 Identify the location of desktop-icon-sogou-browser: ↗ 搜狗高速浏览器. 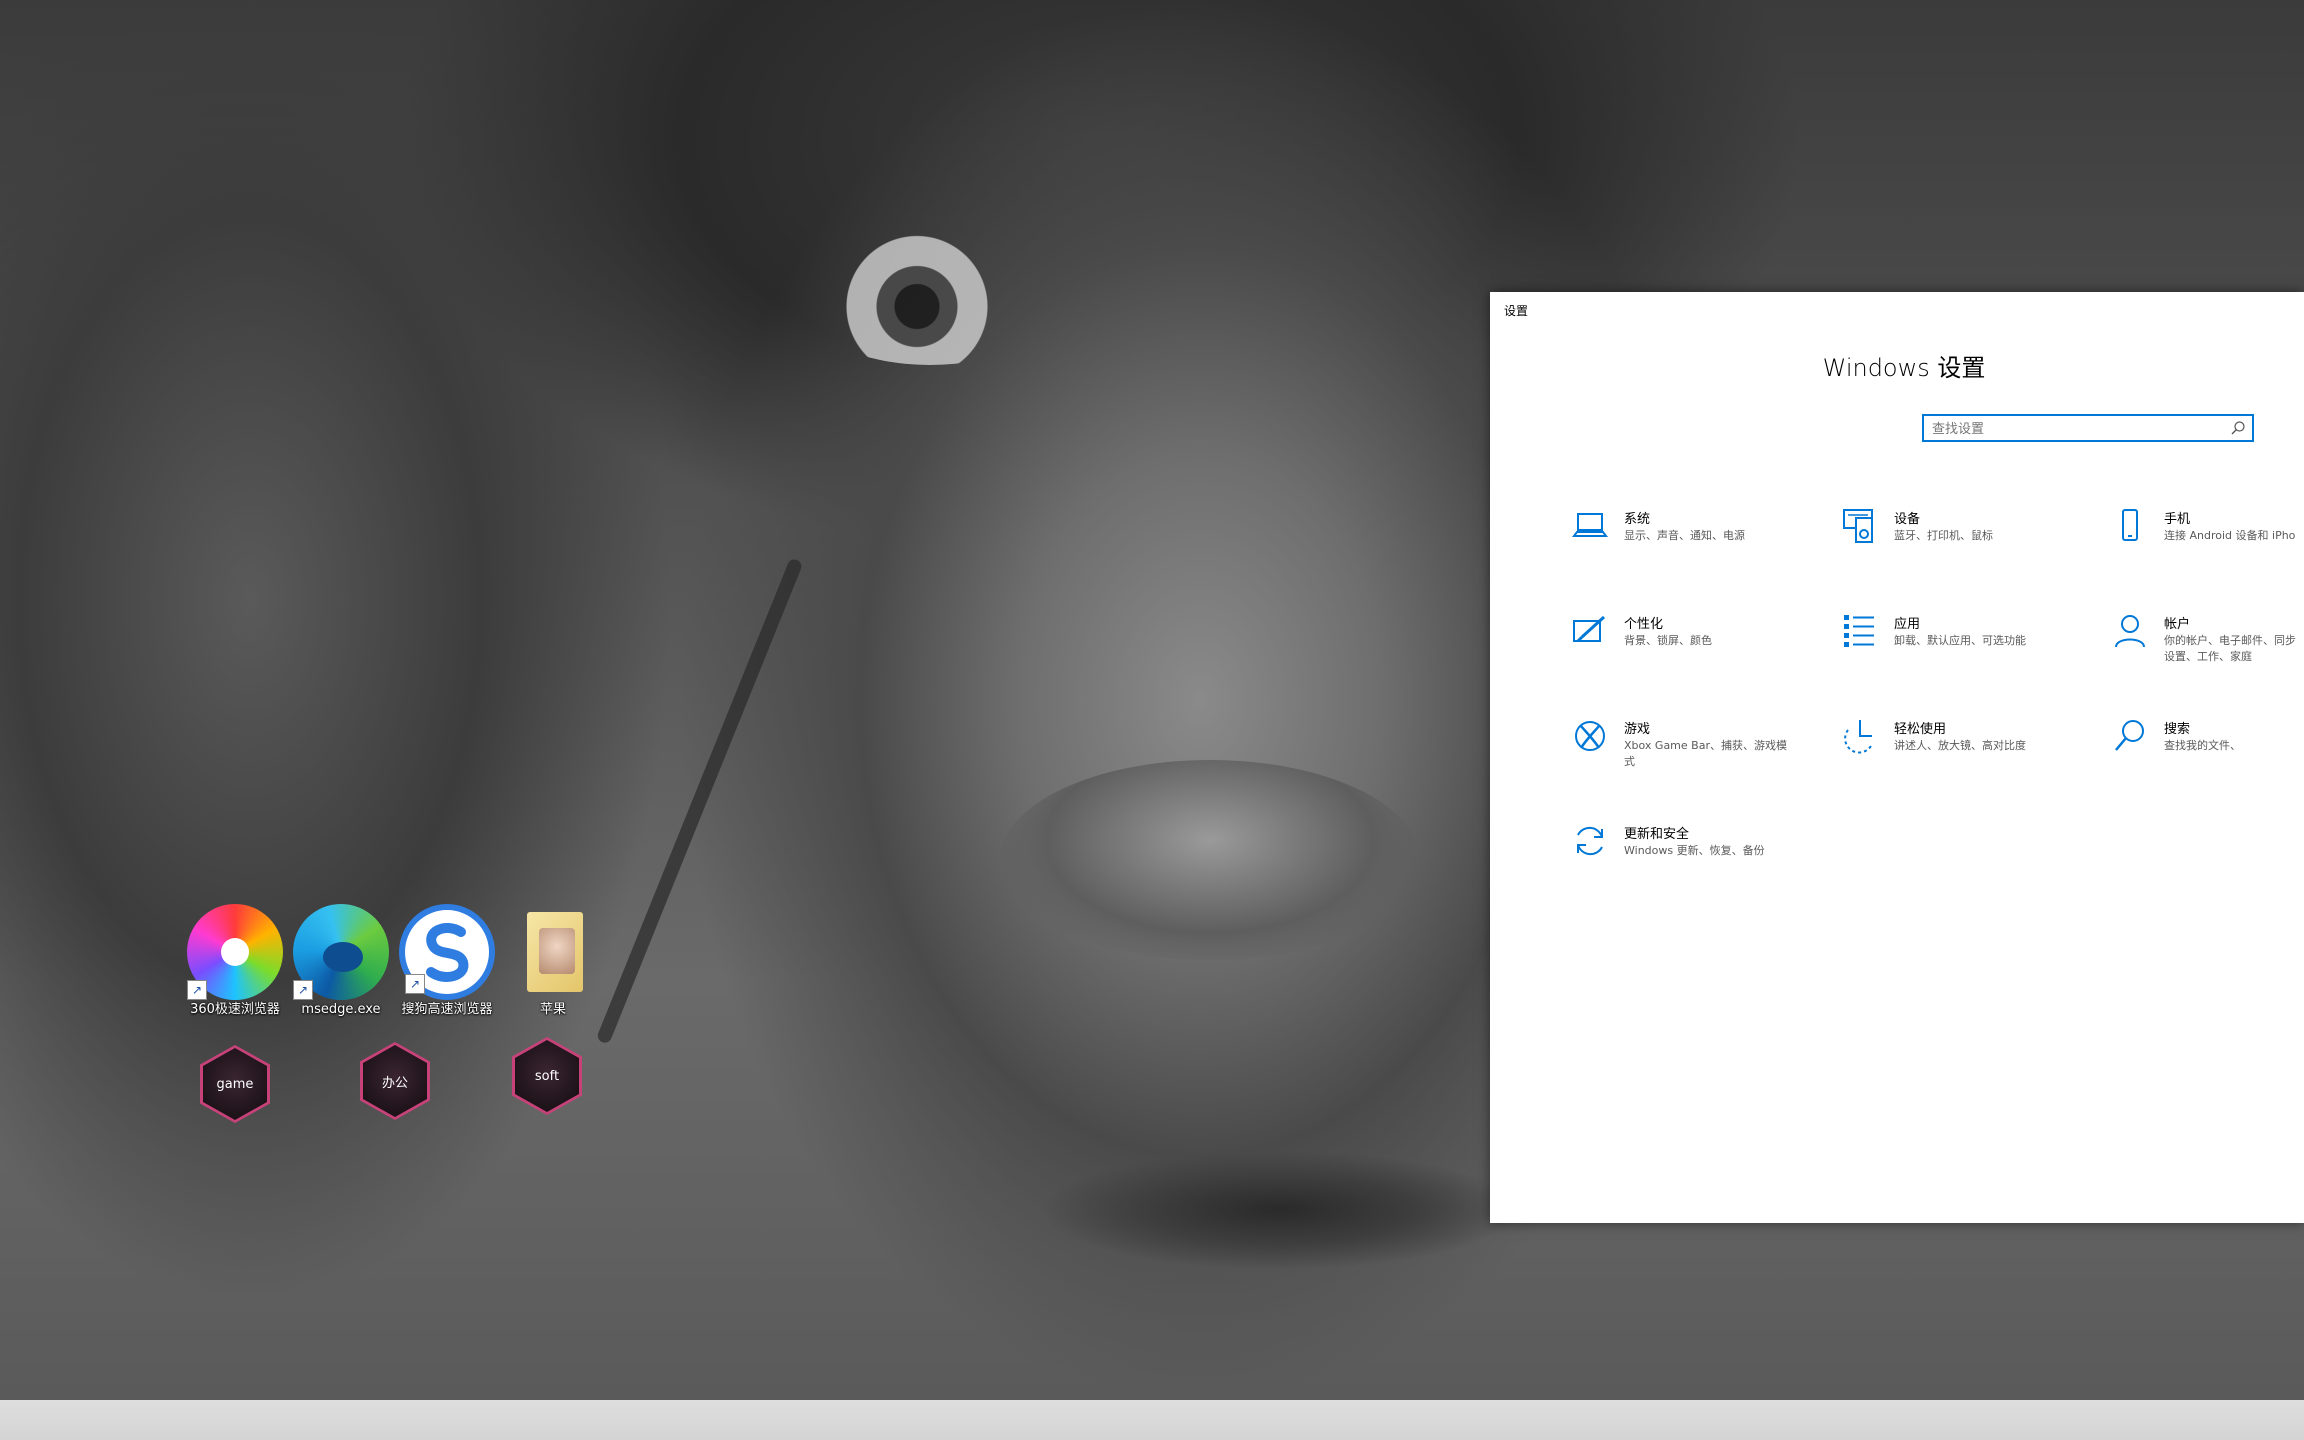
(447, 961).